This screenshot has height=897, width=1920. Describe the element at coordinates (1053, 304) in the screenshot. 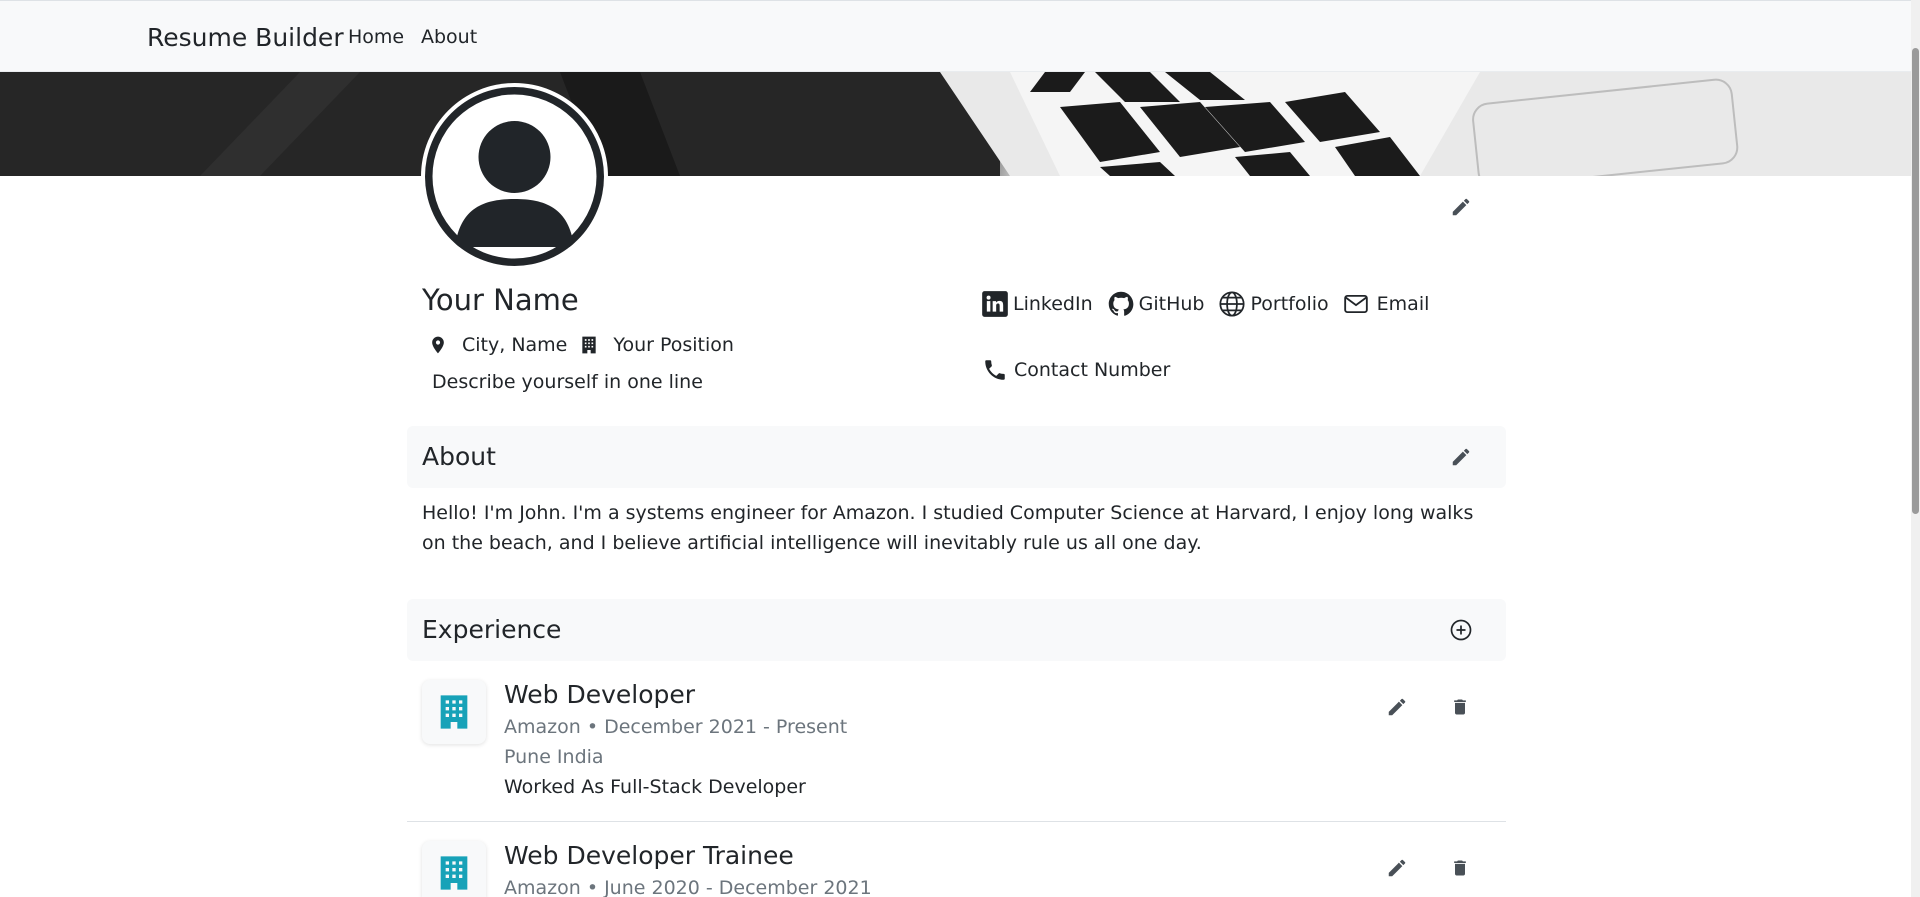

I see `linkedin-label: LinkedIn` at that location.